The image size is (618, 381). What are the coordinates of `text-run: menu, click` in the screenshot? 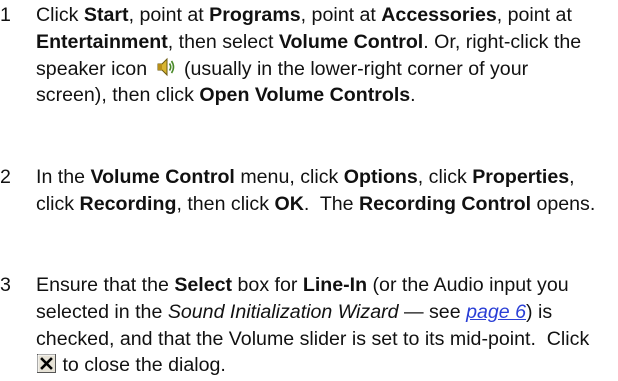 It's located at (289, 177).